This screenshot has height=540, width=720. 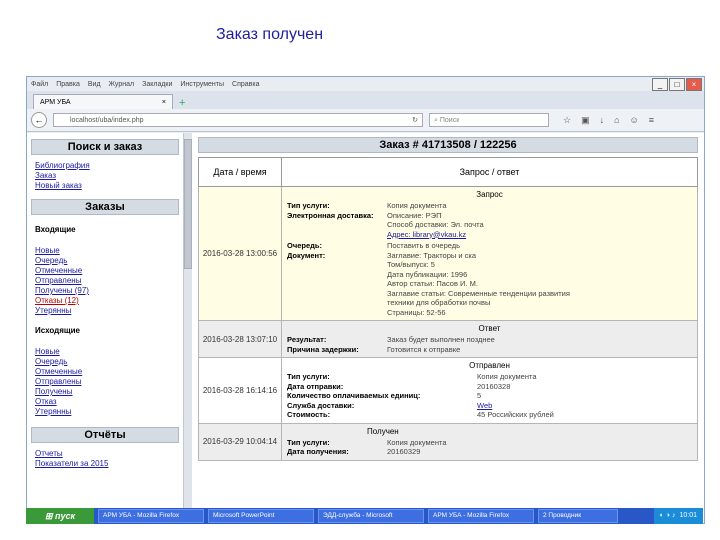 I want to click on incoming-marked: Отмеченные, so click(x=105, y=271).